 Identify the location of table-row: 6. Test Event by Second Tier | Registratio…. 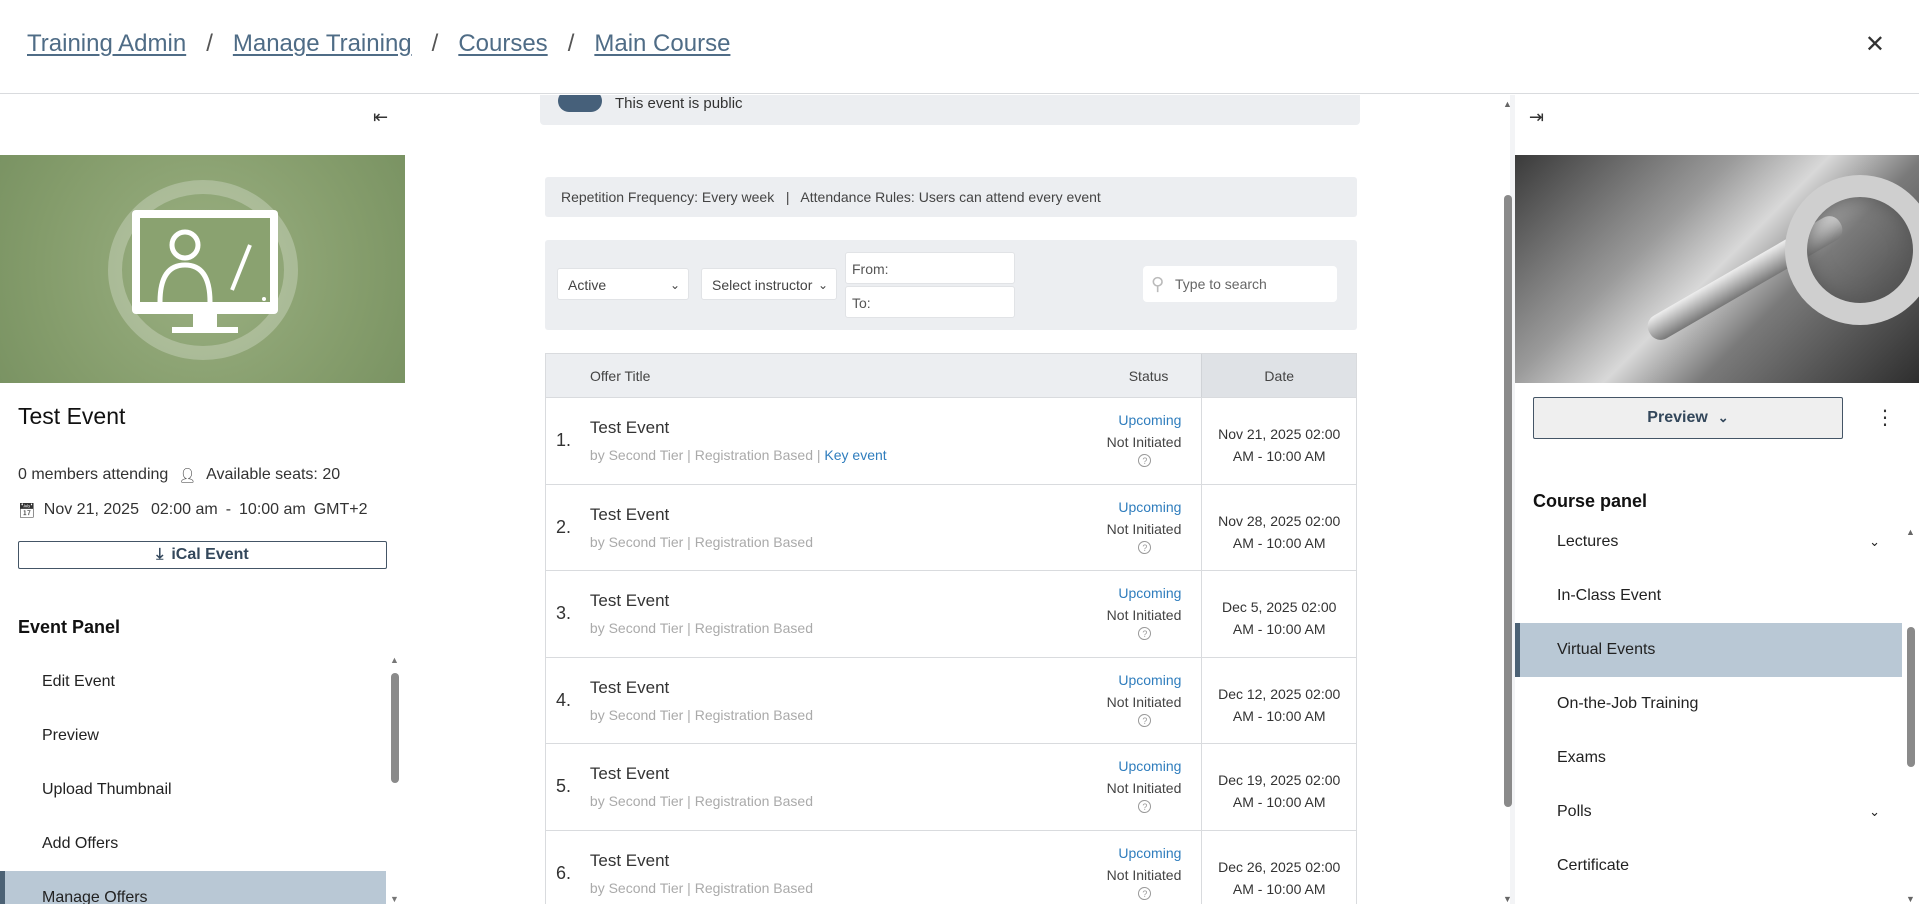
(951, 867).